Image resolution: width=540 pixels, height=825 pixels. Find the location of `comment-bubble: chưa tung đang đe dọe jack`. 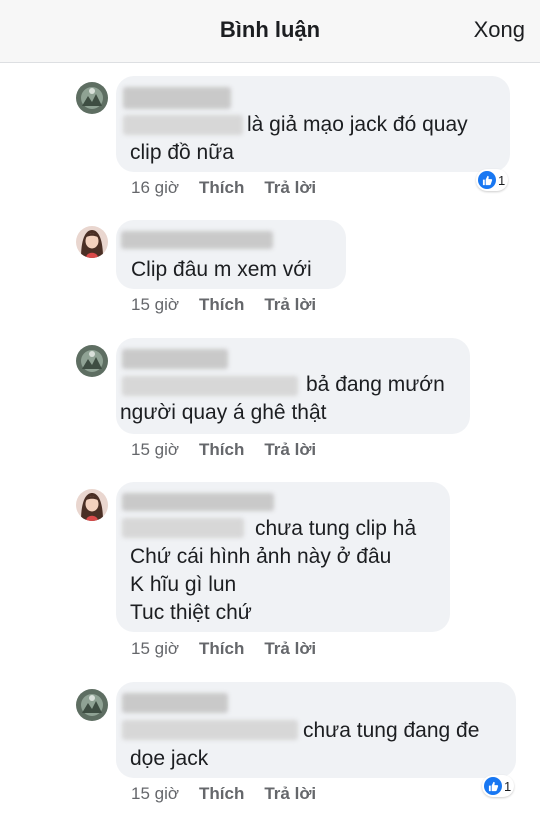

comment-bubble: chưa tung đang đe dọe jack is located at coordinates (316, 730).